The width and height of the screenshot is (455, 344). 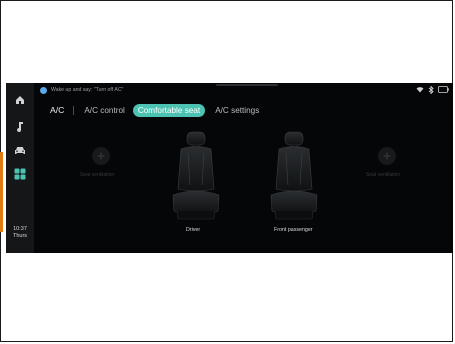 What do you see at coordinates (74, 110) in the screenshot?
I see `title-divider` at bounding box center [74, 110].